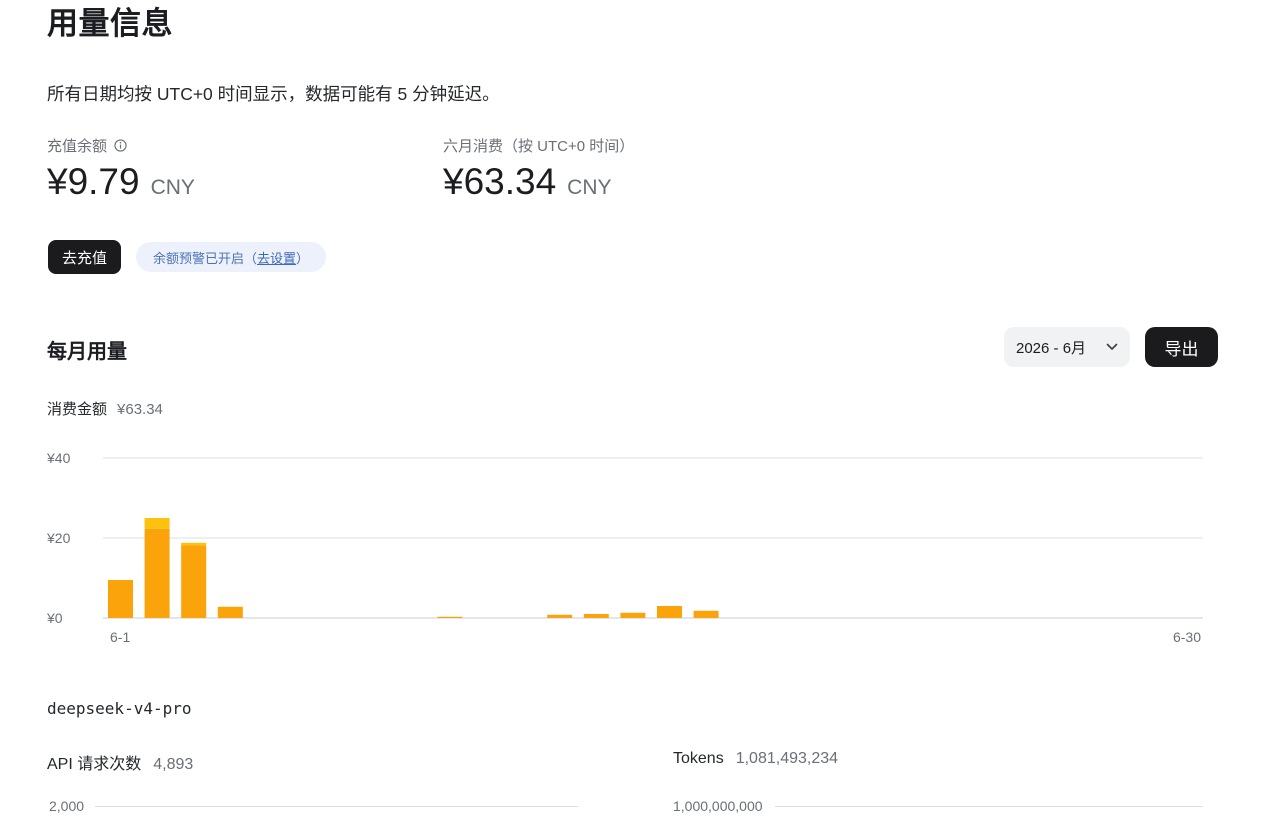 Image resolution: width=1268 pixels, height=825 pixels. I want to click on balance-value: ¥9.79 CNY, so click(121, 182).